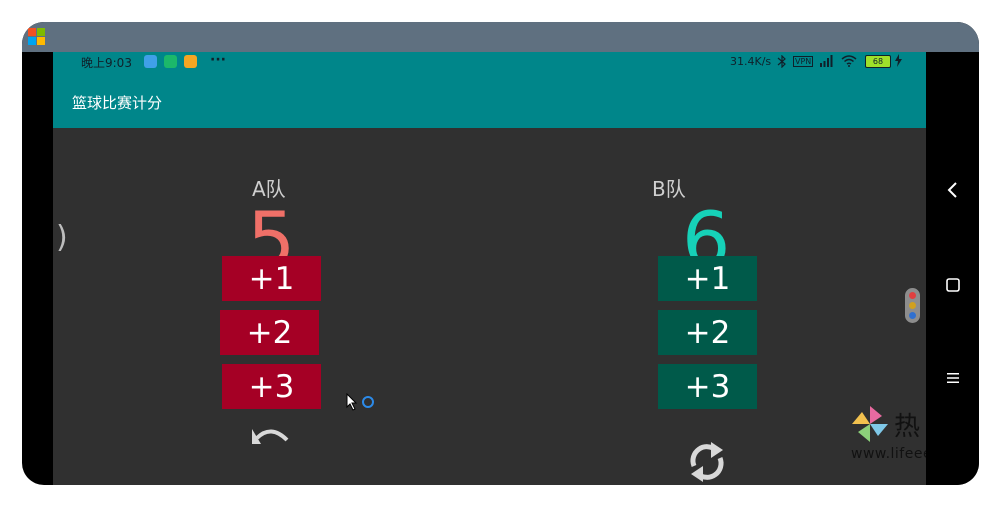 The image size is (1001, 507). What do you see at coordinates (361, 405) in the screenshot?
I see `mouse-cursor-icon` at bounding box center [361, 405].